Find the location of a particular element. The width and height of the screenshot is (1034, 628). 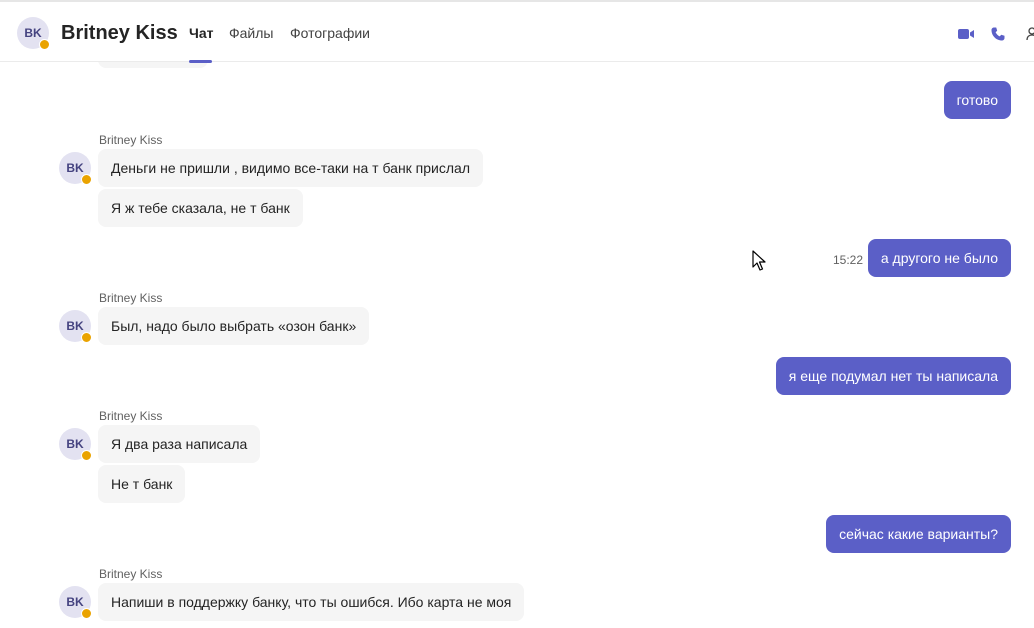

people-icon is located at coordinates (1029, 34).